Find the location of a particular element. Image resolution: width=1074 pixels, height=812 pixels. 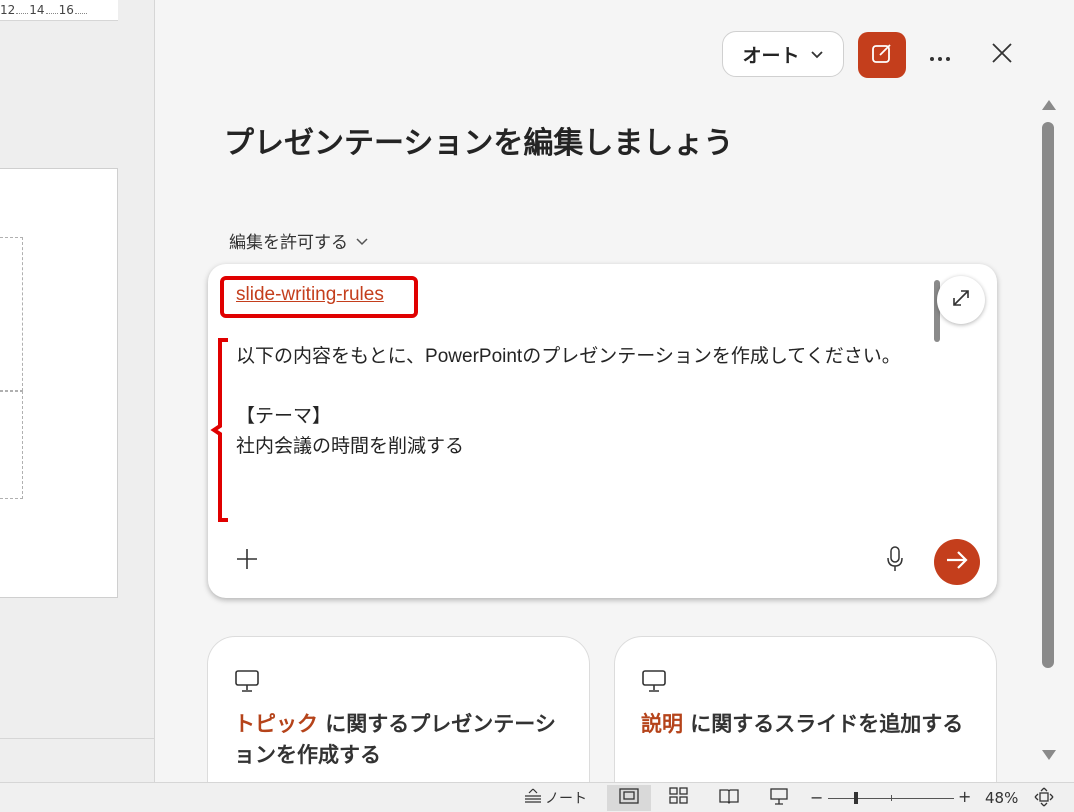

add-attachment-button is located at coordinates (247, 561).